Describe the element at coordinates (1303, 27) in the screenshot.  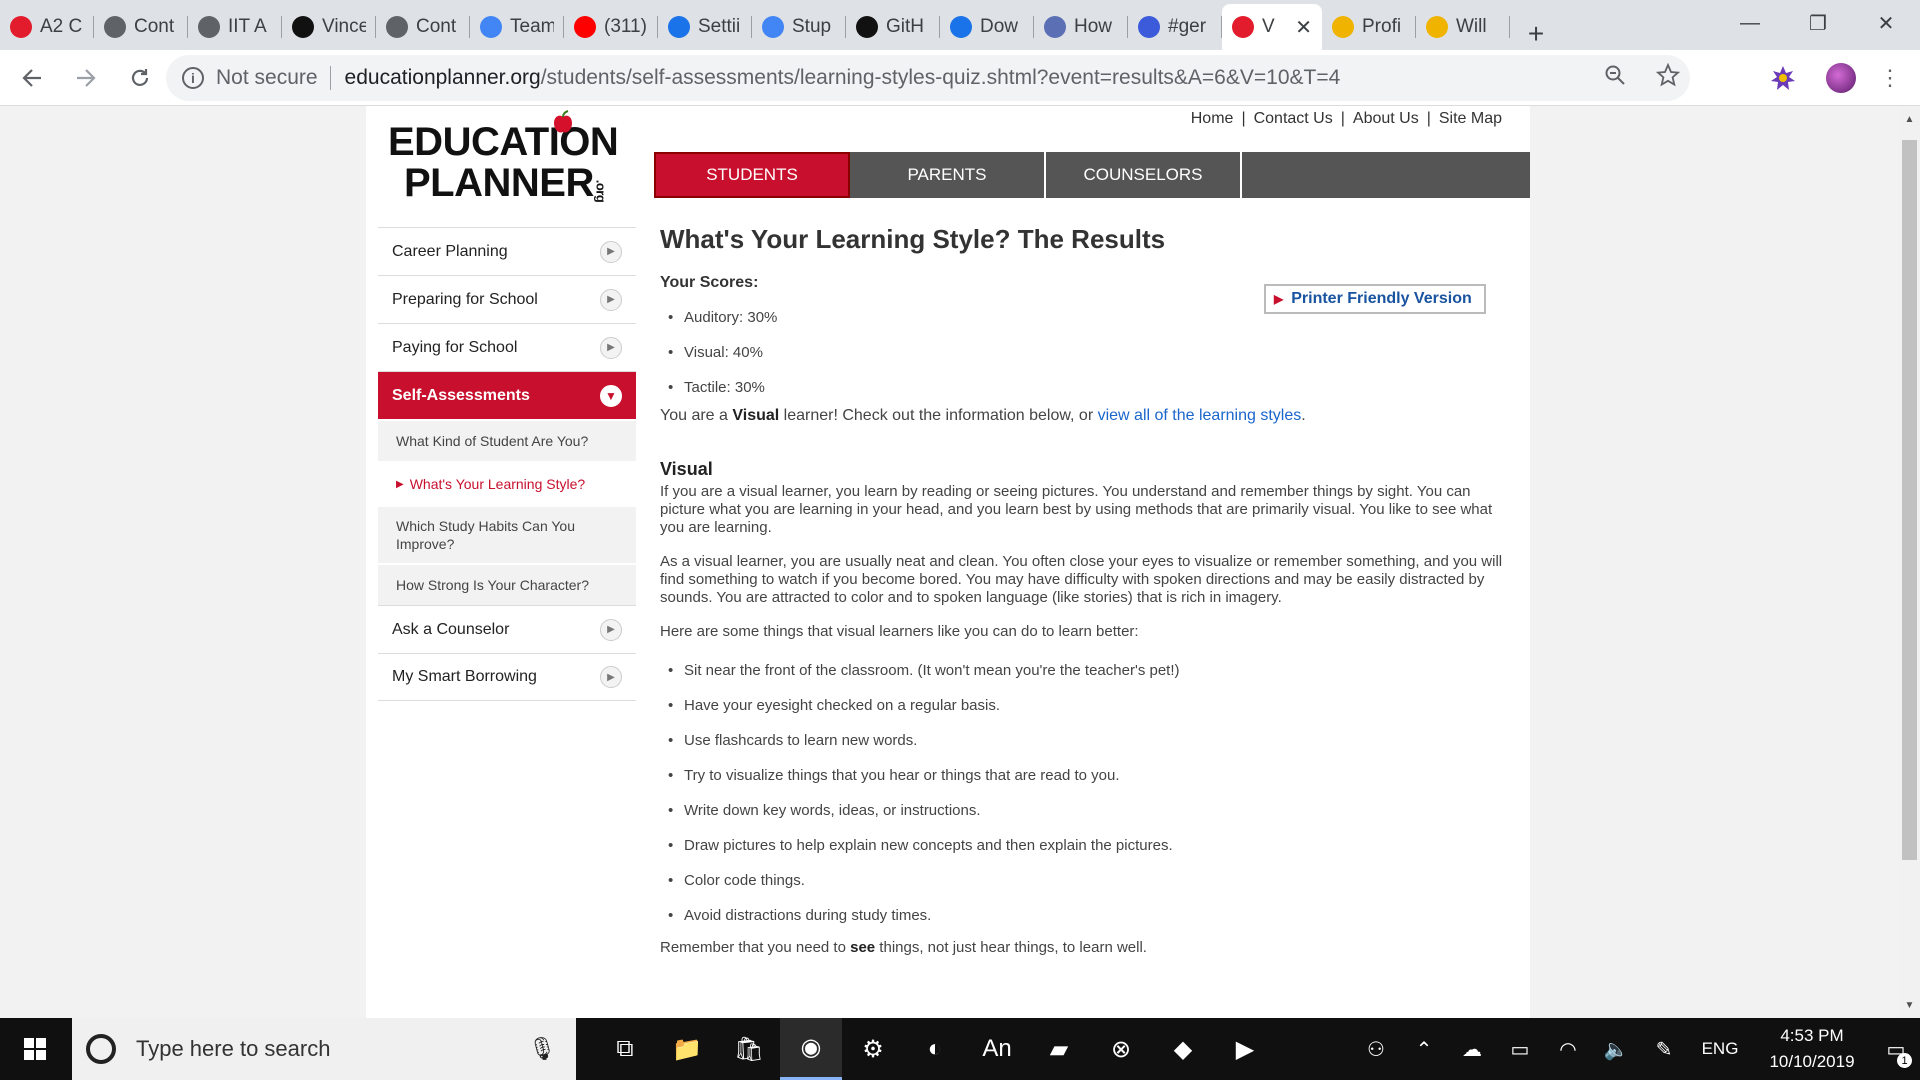
I see `close-tab-icon: ✕` at that location.